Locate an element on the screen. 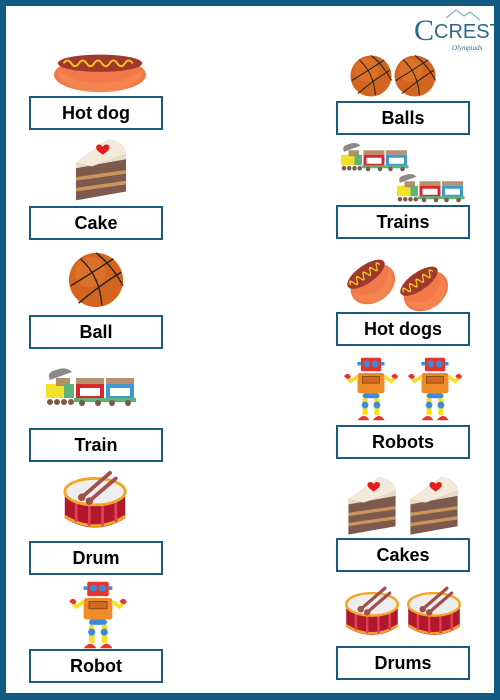 The width and height of the screenshot is (500, 700). label-robots: Robots is located at coordinates (403, 442).